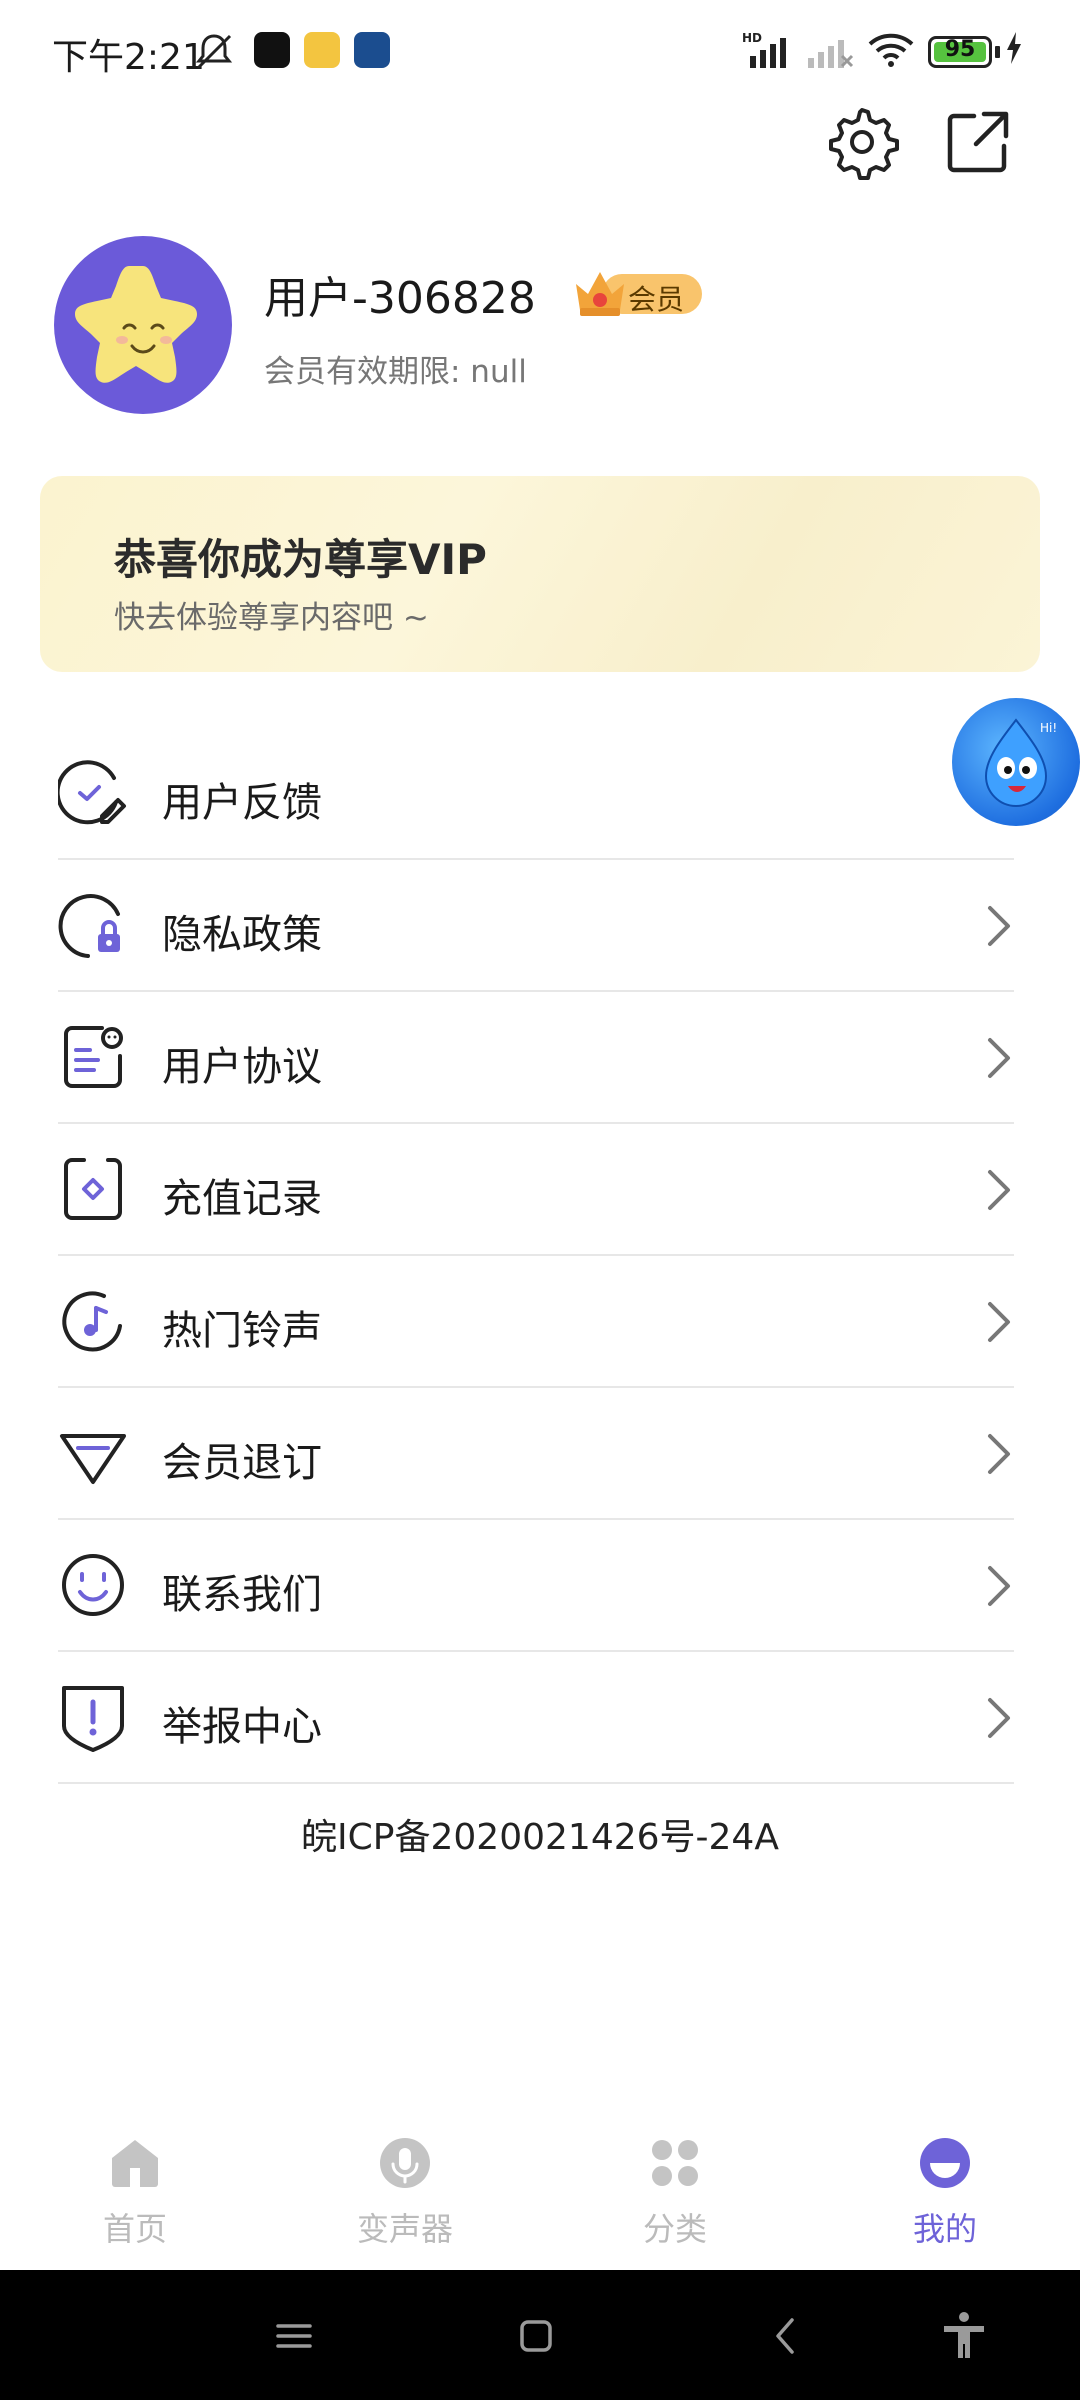 This screenshot has height=2400, width=1080. Describe the element at coordinates (540, 574) in the screenshot. I see `vip-banner: 恭喜你成为尊享VIP 快去体验尊享内容吧 ~` at that location.